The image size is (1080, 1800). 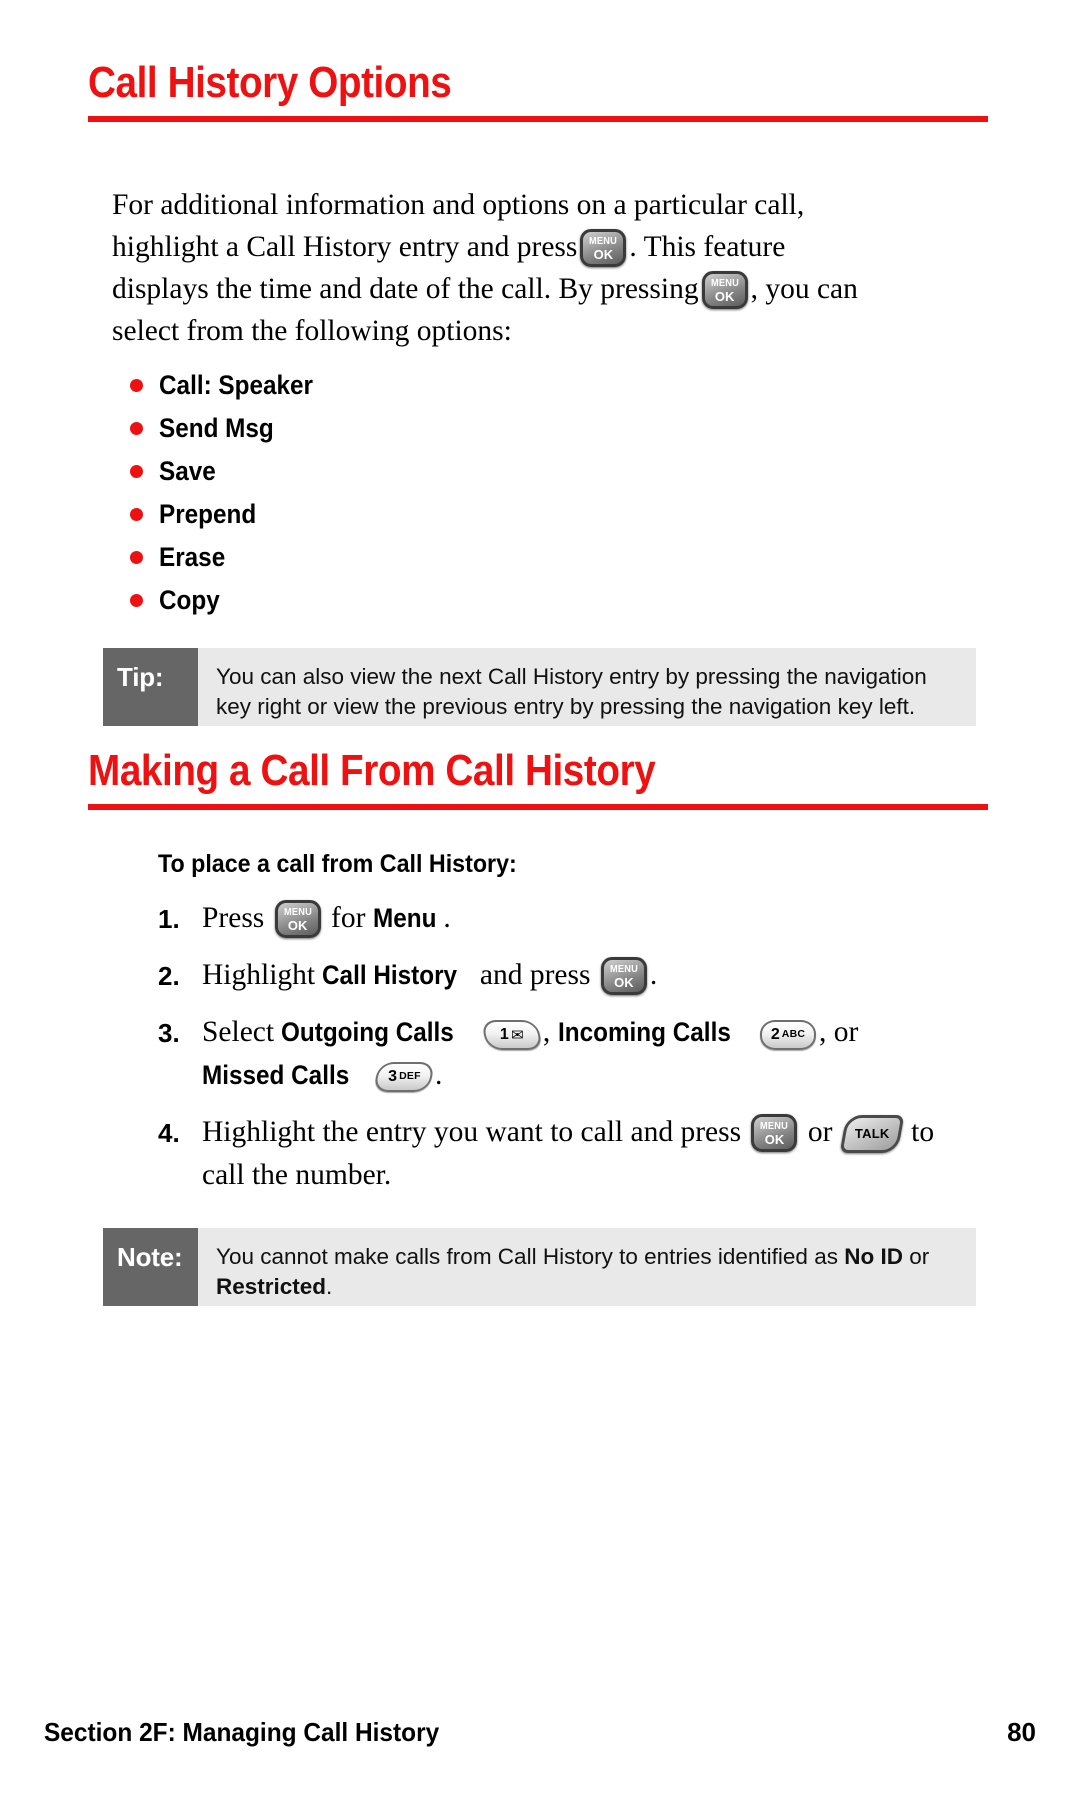 I want to click on option-label: Send Msg, so click(x=216, y=428).